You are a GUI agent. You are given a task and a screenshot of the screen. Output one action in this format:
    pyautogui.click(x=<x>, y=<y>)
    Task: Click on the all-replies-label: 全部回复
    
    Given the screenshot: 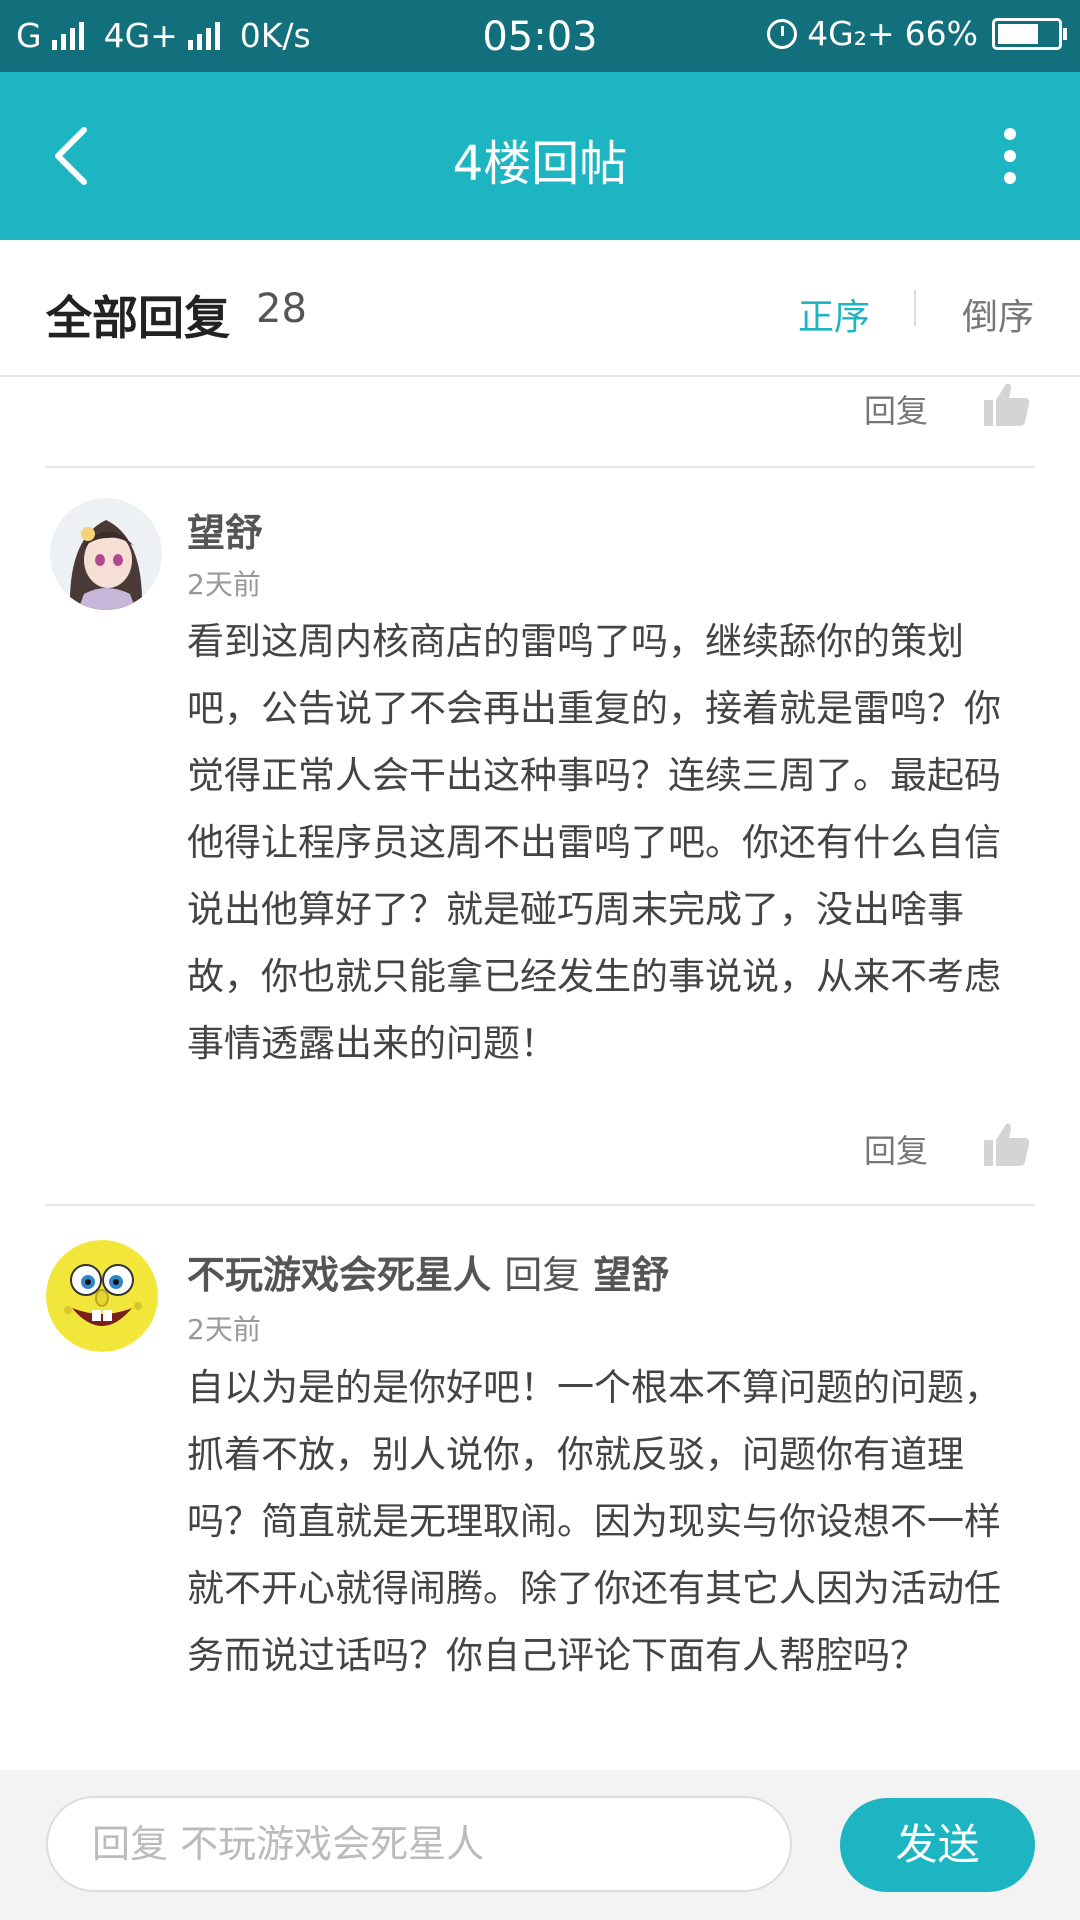 What is the action you would take?
    pyautogui.click(x=138, y=318)
    